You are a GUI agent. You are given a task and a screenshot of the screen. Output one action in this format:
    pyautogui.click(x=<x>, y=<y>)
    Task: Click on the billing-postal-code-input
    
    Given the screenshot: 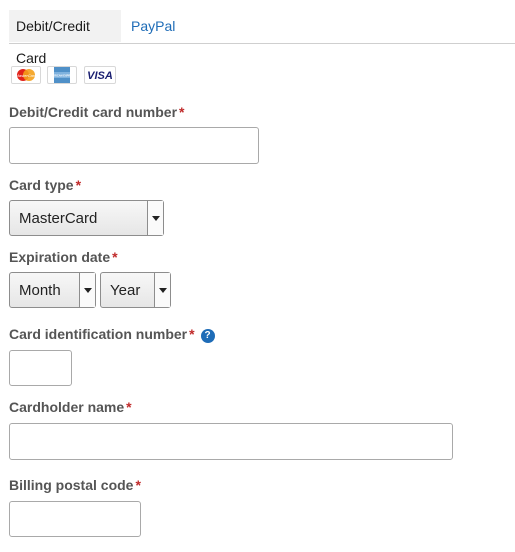 What is the action you would take?
    pyautogui.click(x=75, y=519)
    